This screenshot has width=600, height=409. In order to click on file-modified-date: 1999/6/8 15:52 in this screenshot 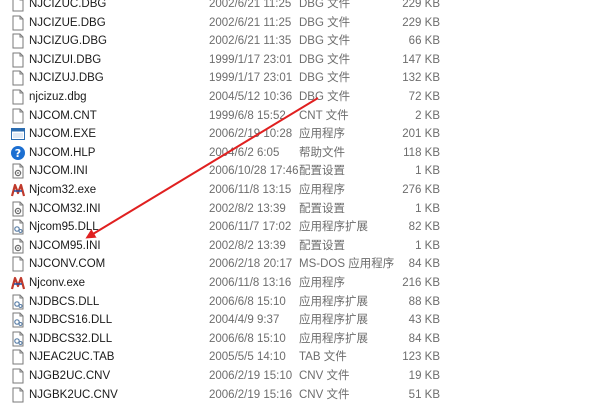, I will do `click(247, 115)`.